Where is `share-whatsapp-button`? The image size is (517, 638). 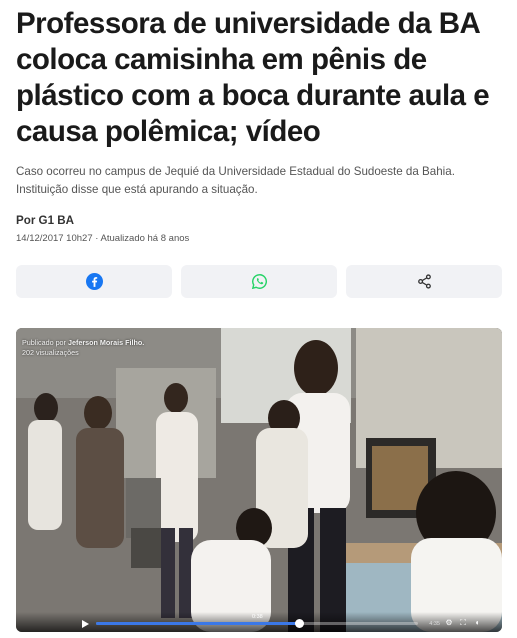 share-whatsapp-button is located at coordinates (259, 281).